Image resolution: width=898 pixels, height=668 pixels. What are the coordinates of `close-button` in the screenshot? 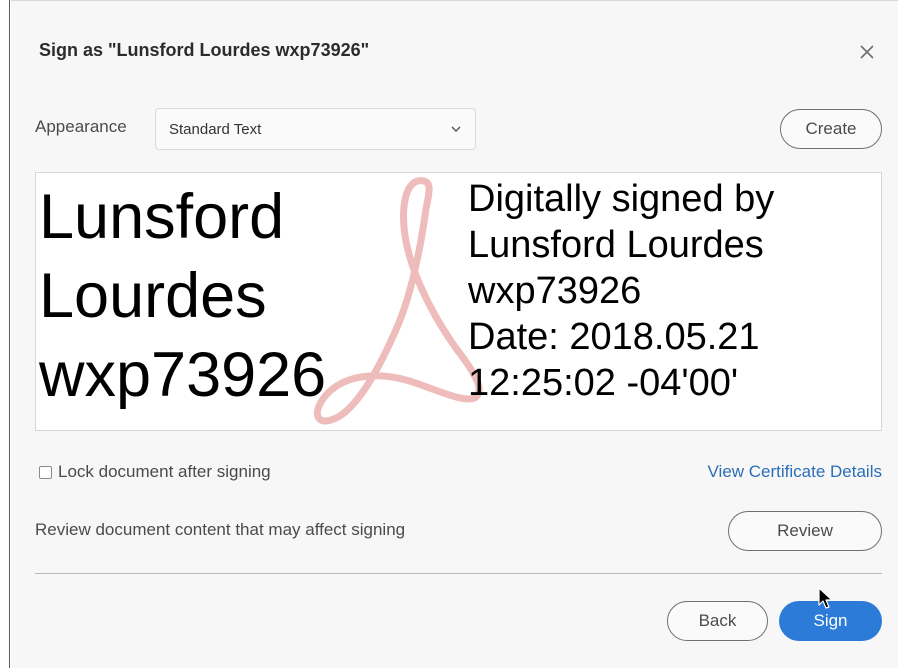 It's located at (867, 52).